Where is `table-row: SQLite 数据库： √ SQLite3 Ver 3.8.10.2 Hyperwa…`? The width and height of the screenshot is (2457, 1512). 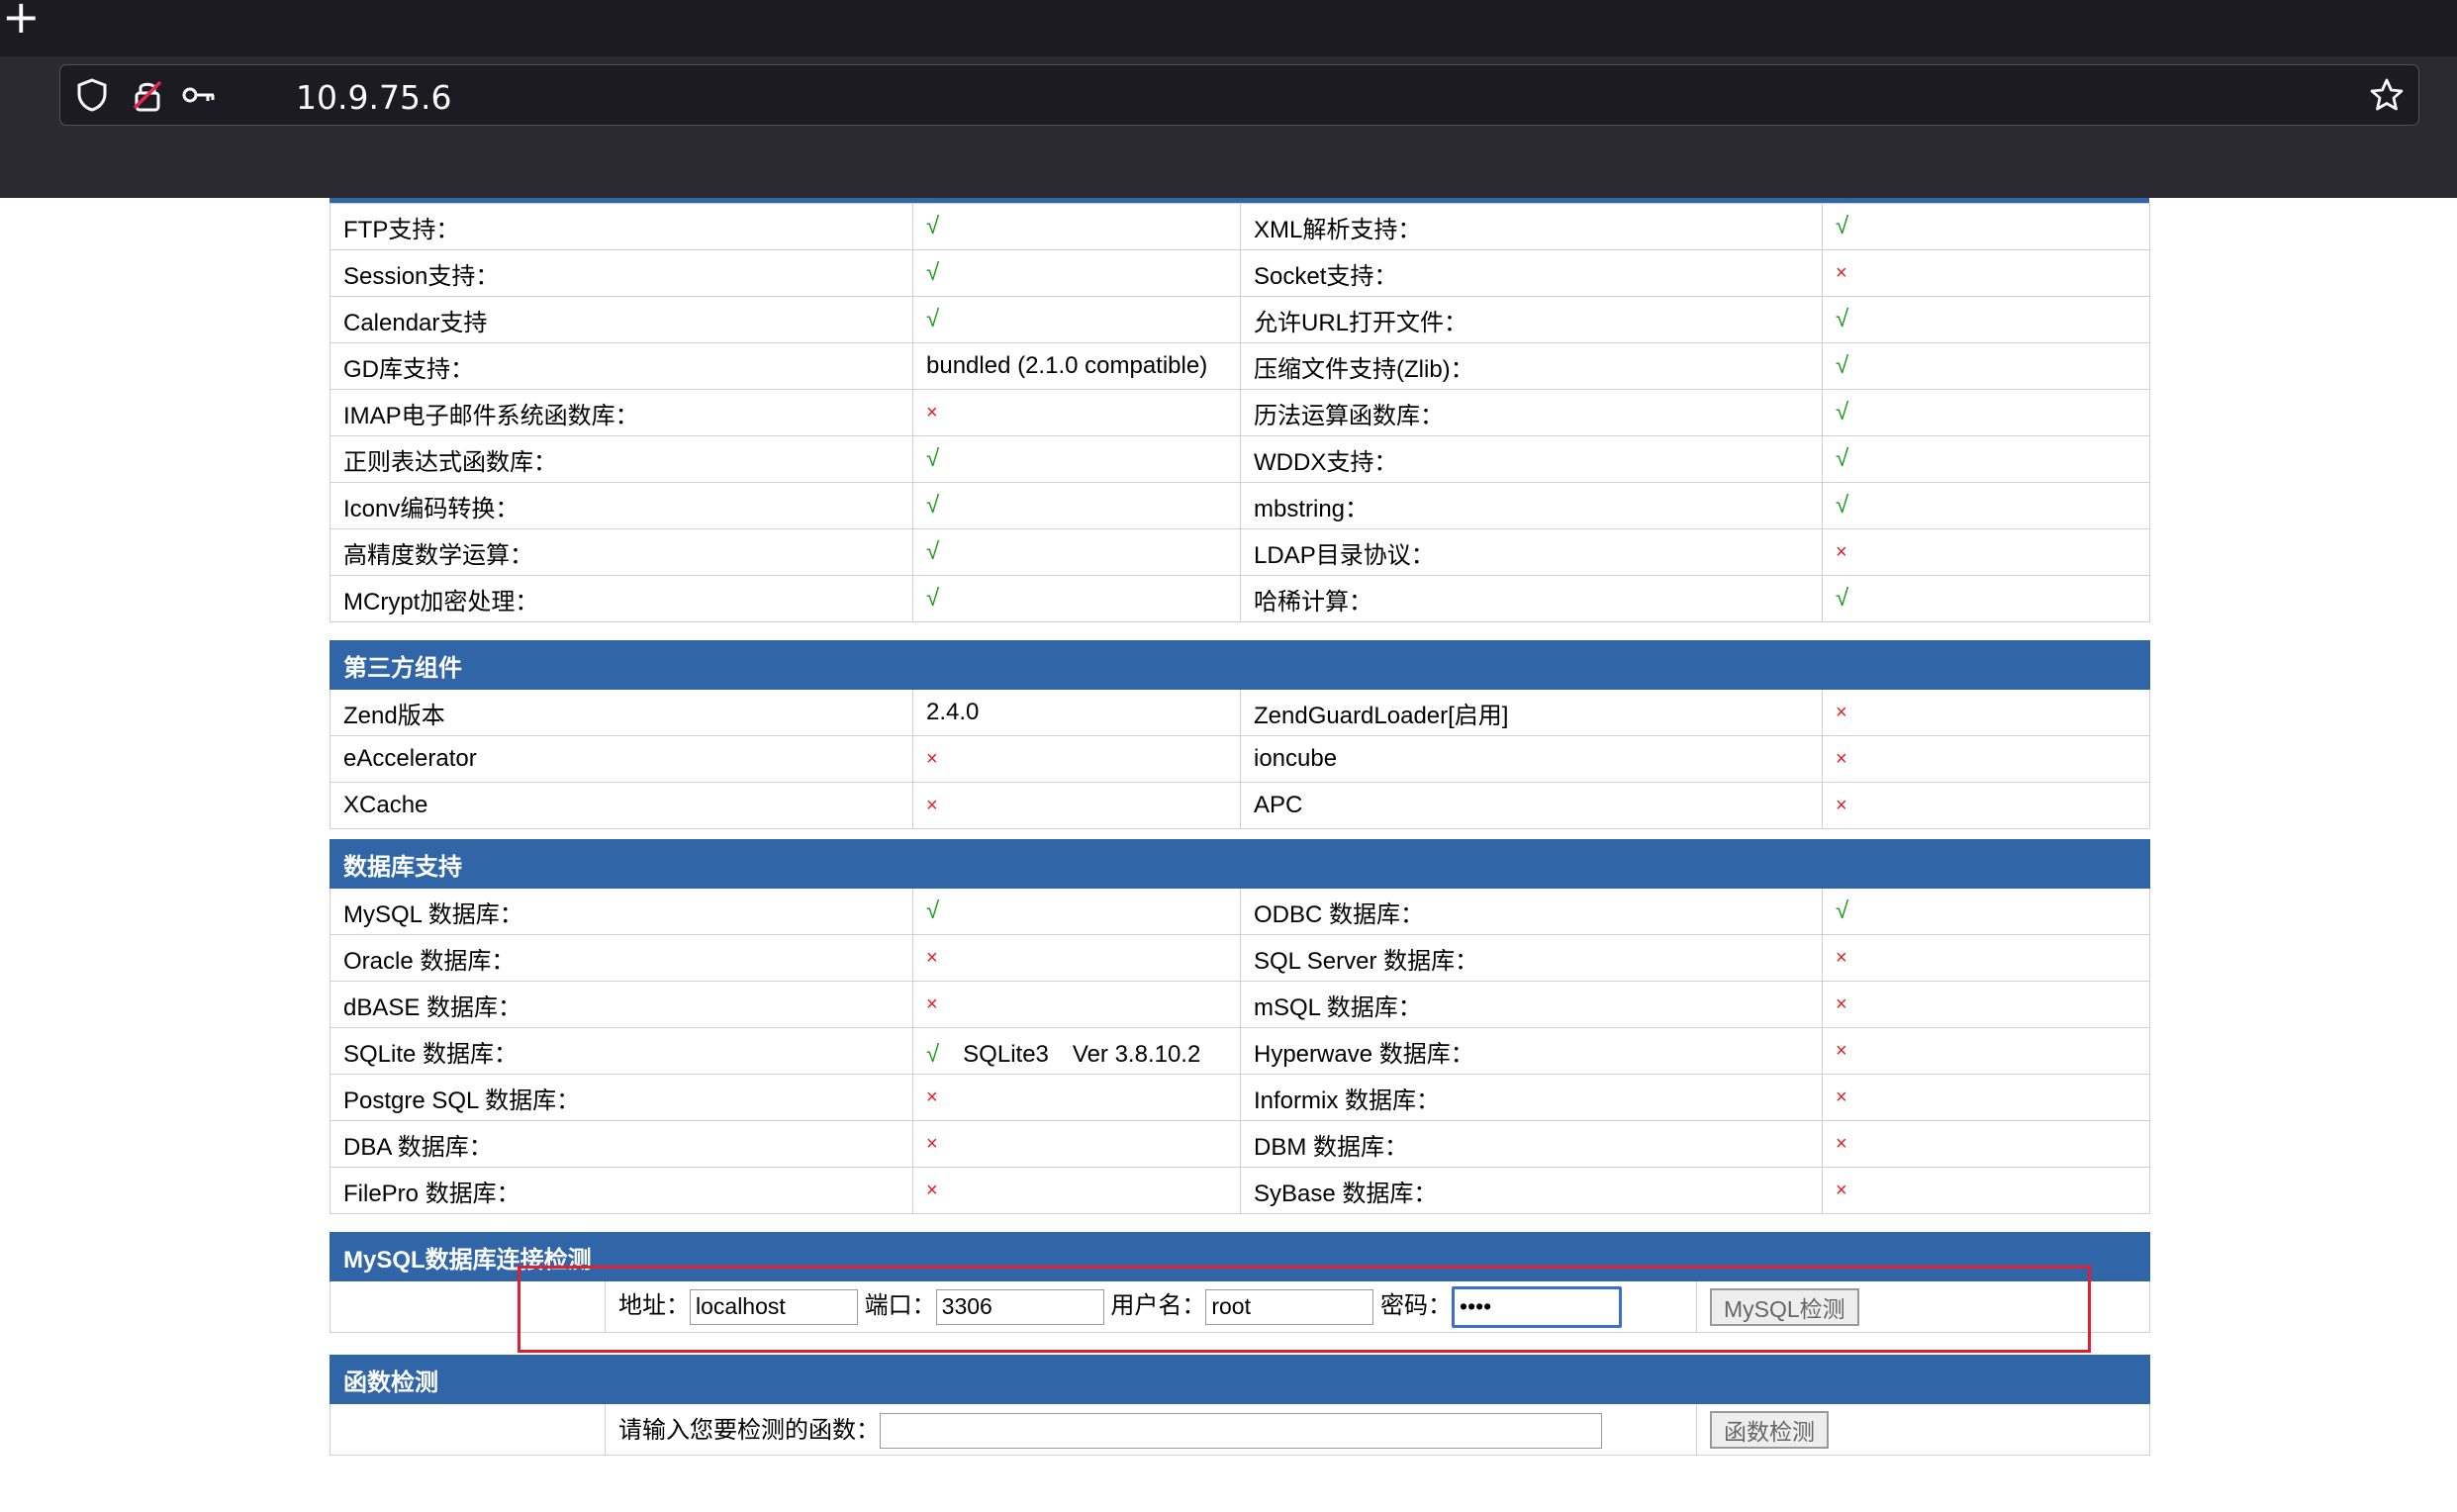
table-row: SQLite 数据库： √ SQLite3 Ver 3.8.10.2 Hyperwa… is located at coordinates (1240, 1051).